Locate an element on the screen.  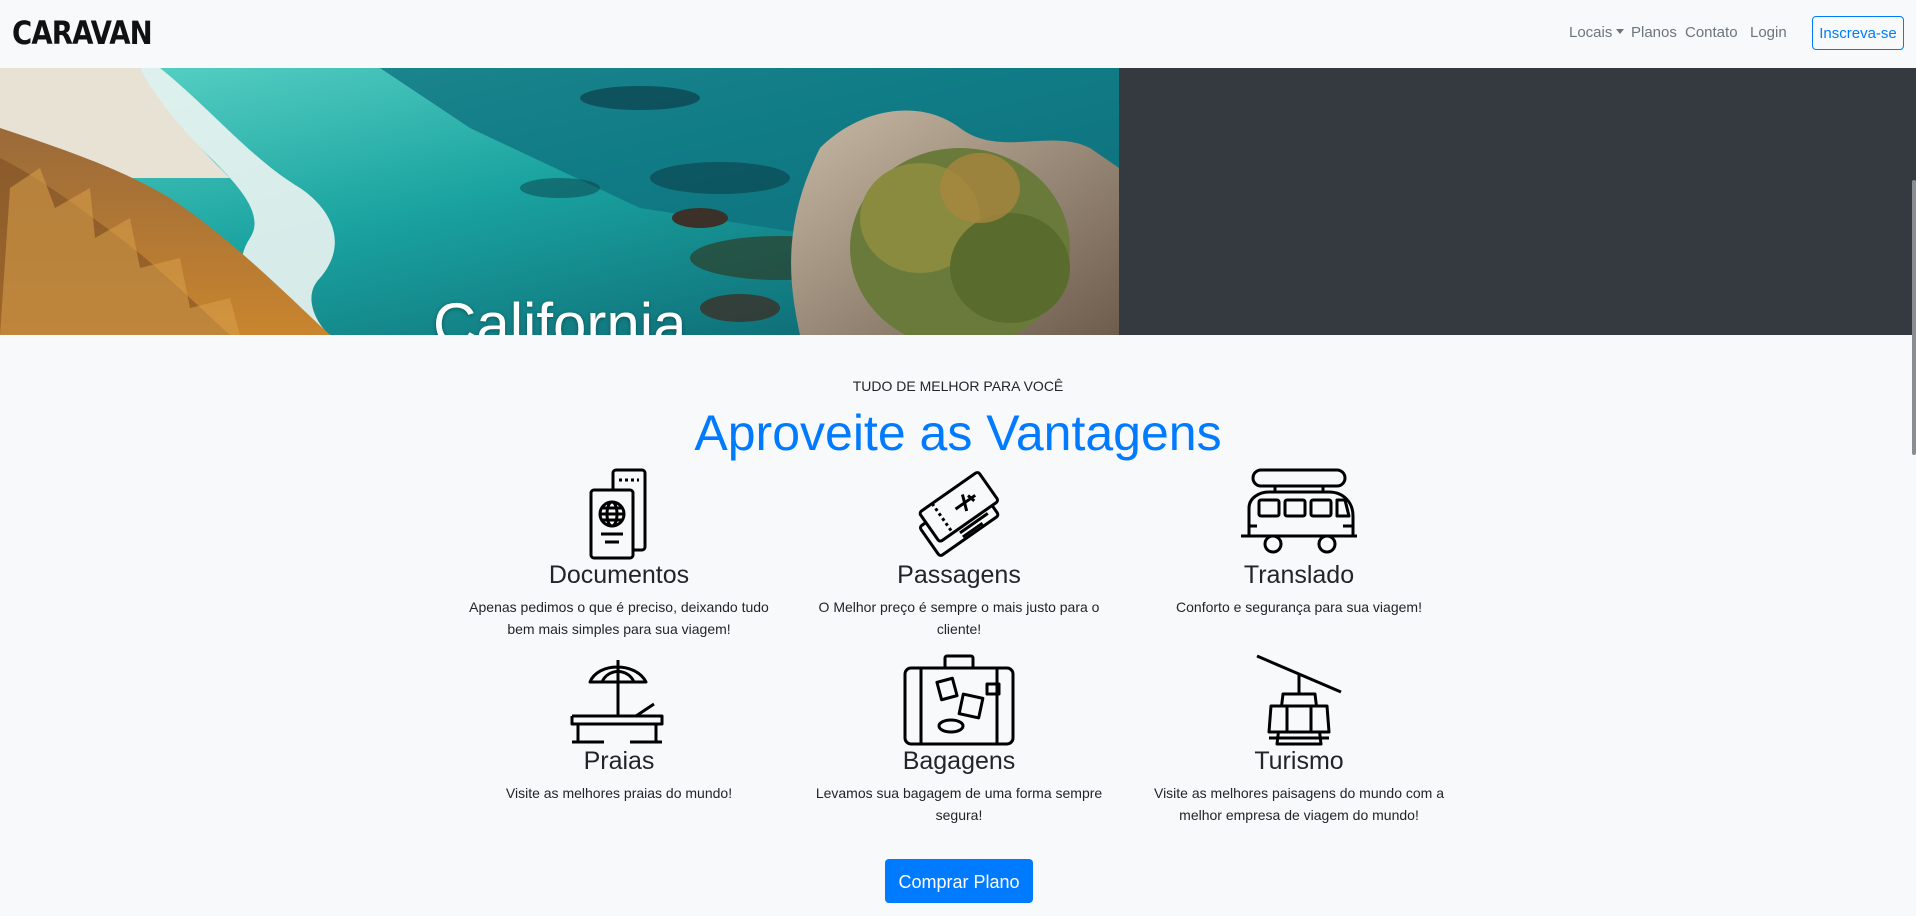
caret-down-icon is located at coordinates (1620, 31).